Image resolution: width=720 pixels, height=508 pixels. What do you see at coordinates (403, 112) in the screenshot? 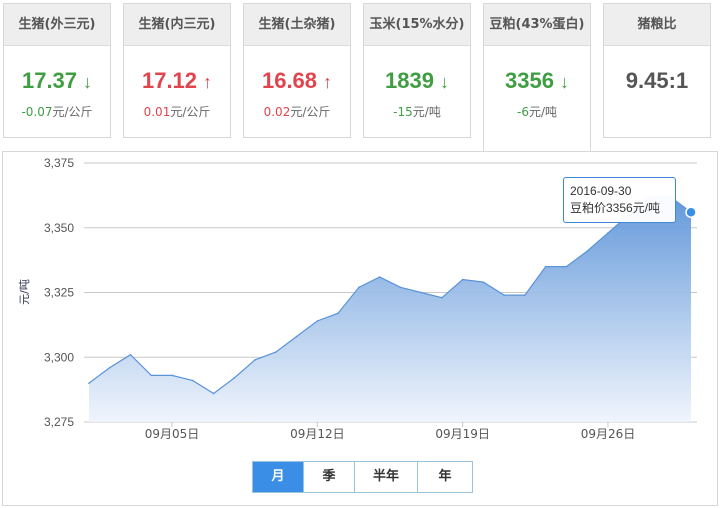
I see `card-change-value: -15` at bounding box center [403, 112].